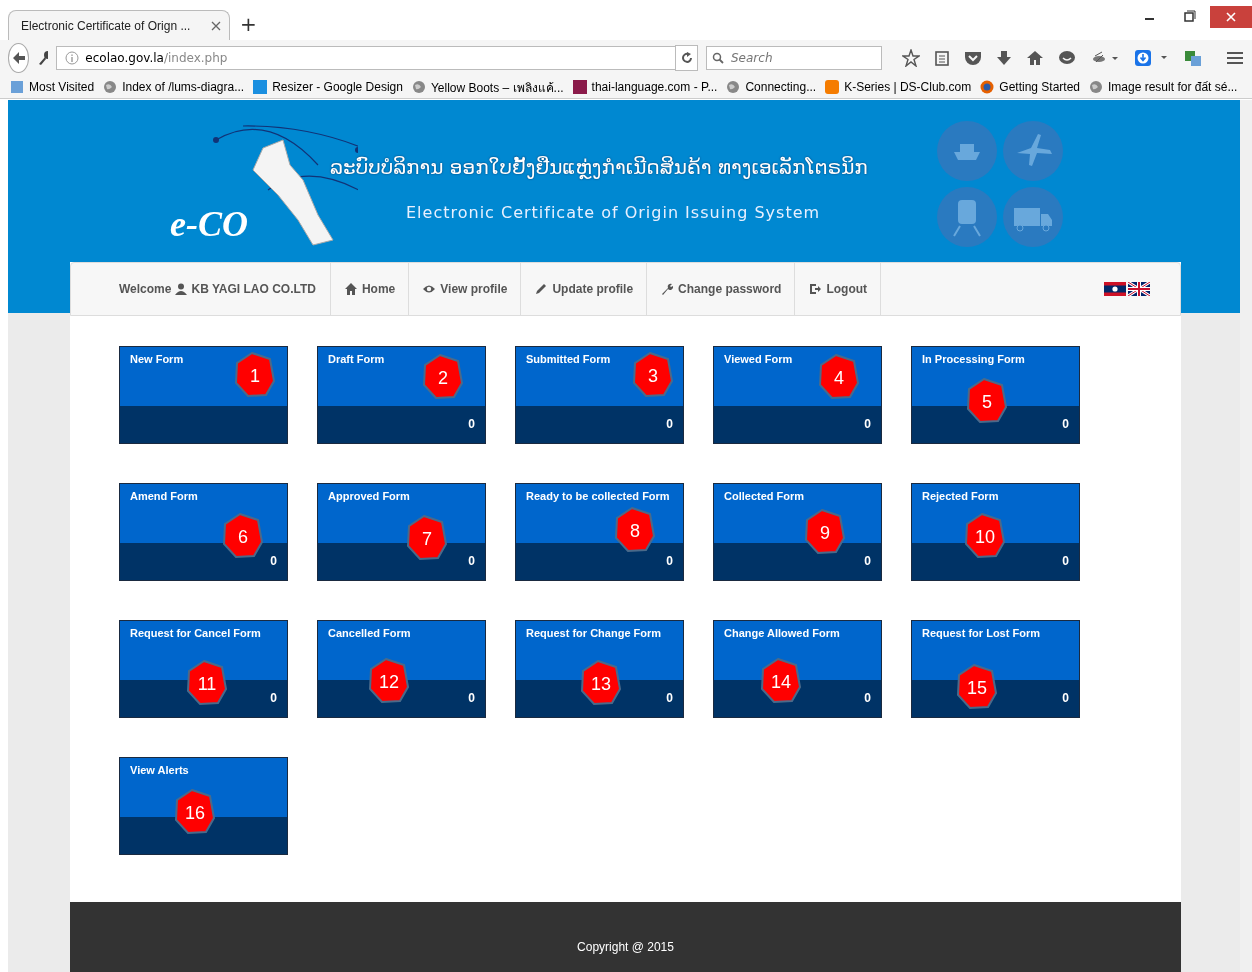 This screenshot has height=972, width=1252. What do you see at coordinates (794, 58) in the screenshot?
I see `search-field: Search` at bounding box center [794, 58].